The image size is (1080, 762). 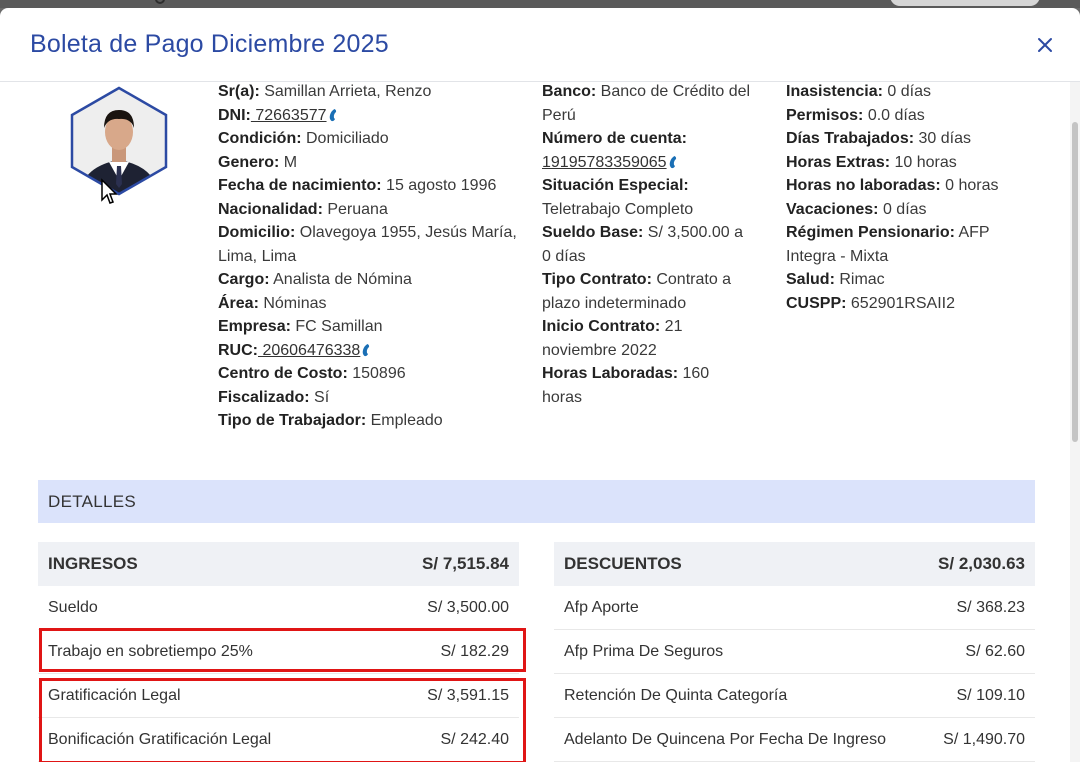 I want to click on field-empresa: Empresa: FC Samillan, so click(x=300, y=326).